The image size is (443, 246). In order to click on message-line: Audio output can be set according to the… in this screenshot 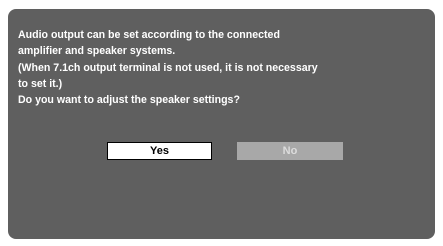, I will do `click(149, 35)`.